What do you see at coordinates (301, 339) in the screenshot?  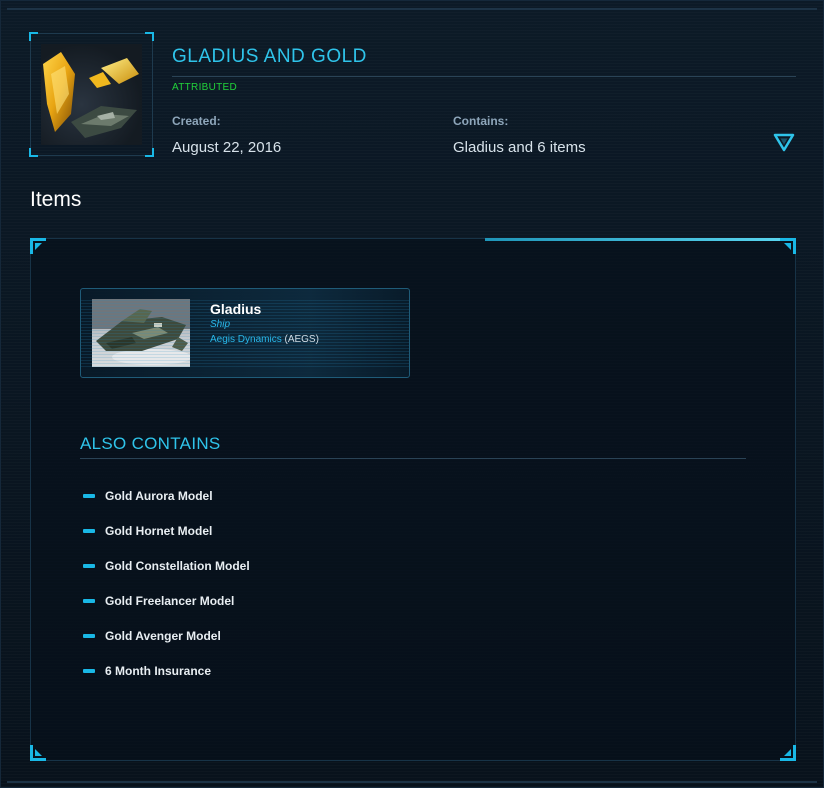 I see `manufacturer-code: (AEGS)` at bounding box center [301, 339].